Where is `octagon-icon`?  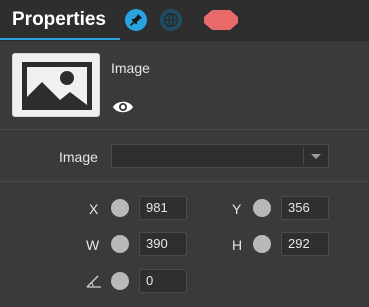 octagon-icon is located at coordinates (221, 20).